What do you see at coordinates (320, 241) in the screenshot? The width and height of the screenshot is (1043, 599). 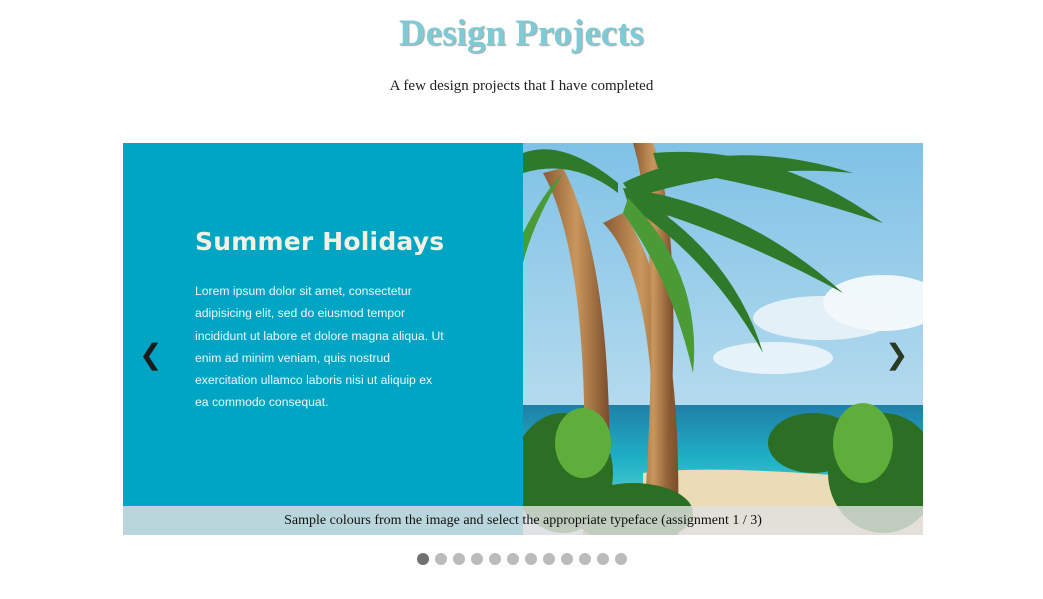 I see `slide-heading: Summer Holidays` at bounding box center [320, 241].